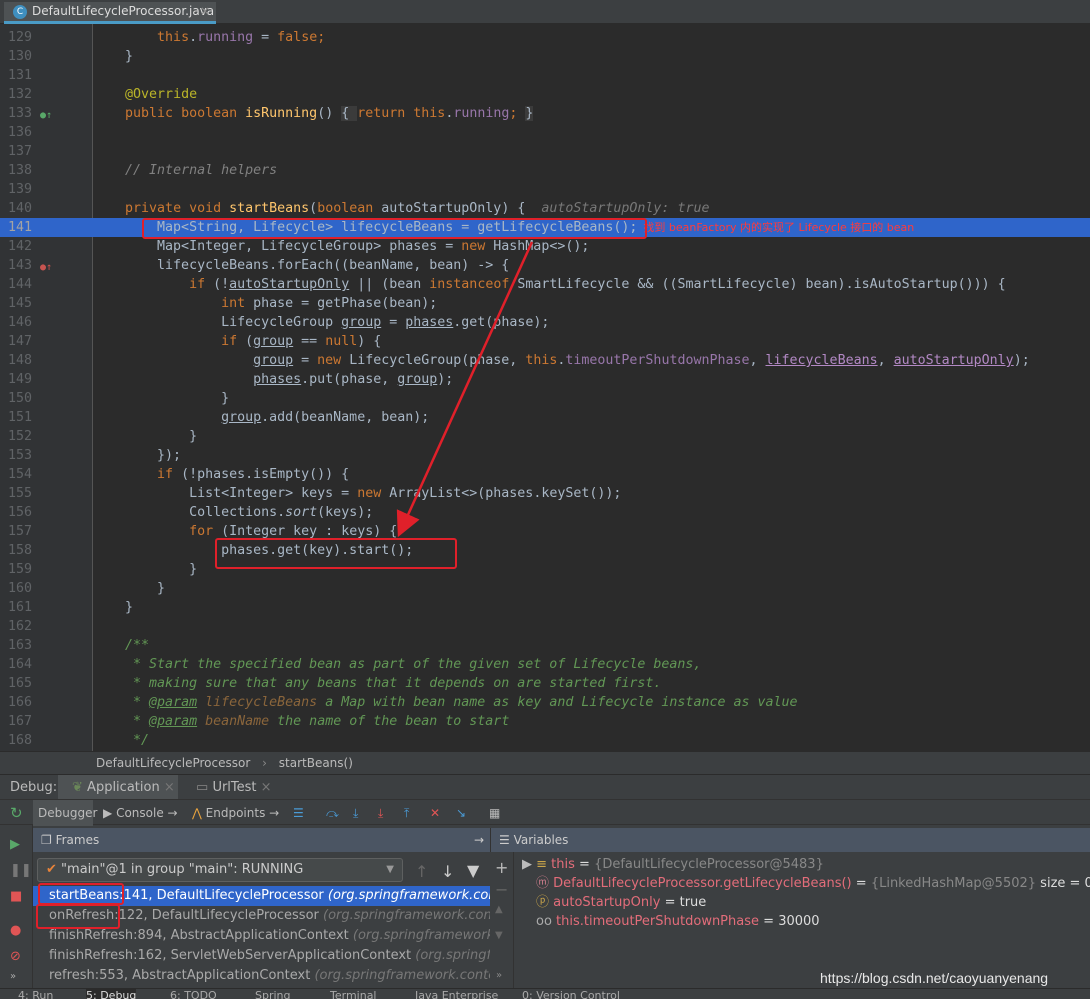 The image size is (1090, 999). What do you see at coordinates (15, 930) in the screenshot?
I see `view-breakpoints-icon: ●` at bounding box center [15, 930].